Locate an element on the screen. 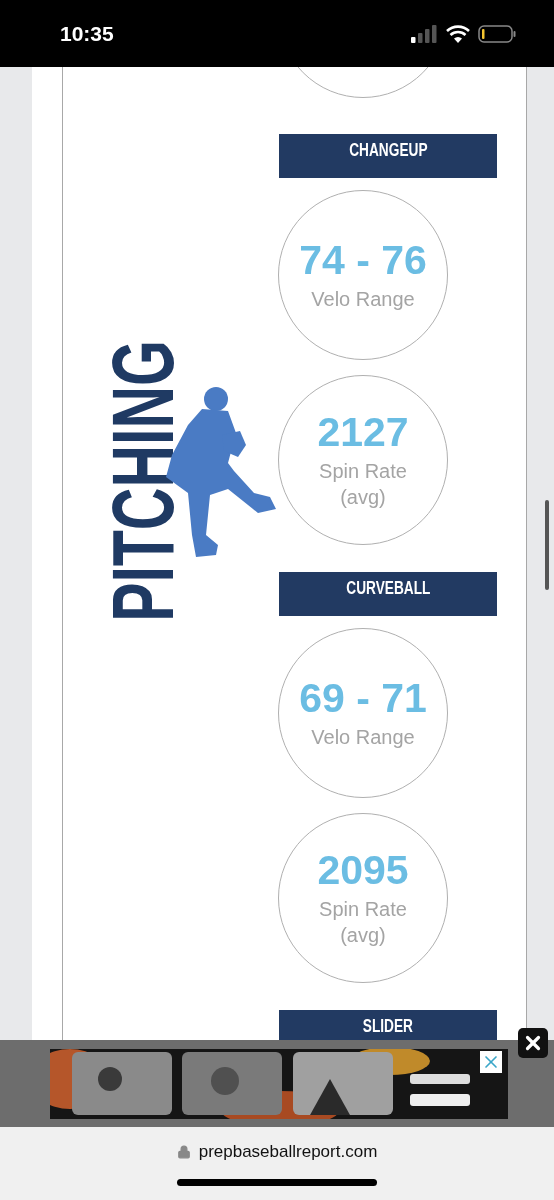 The width and height of the screenshot is (554, 1200). signal-icon is located at coordinates (424, 33).